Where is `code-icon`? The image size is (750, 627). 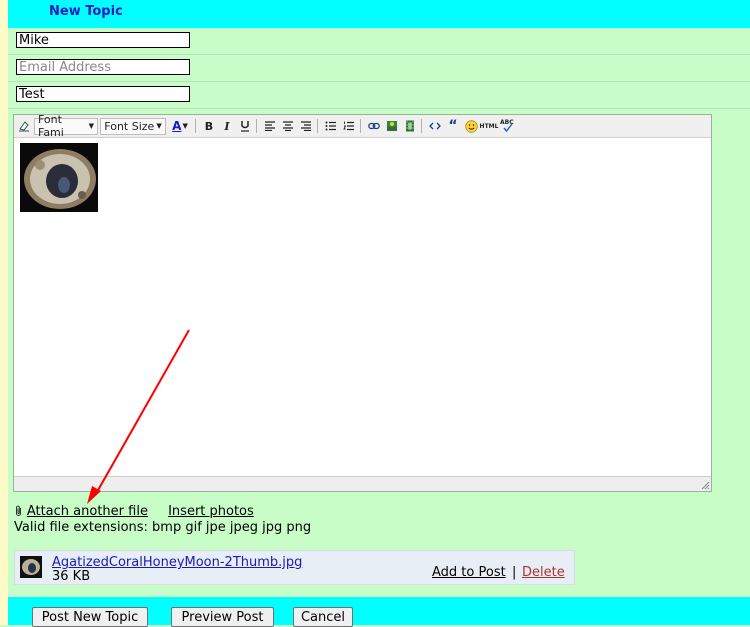 code-icon is located at coordinates (435, 126).